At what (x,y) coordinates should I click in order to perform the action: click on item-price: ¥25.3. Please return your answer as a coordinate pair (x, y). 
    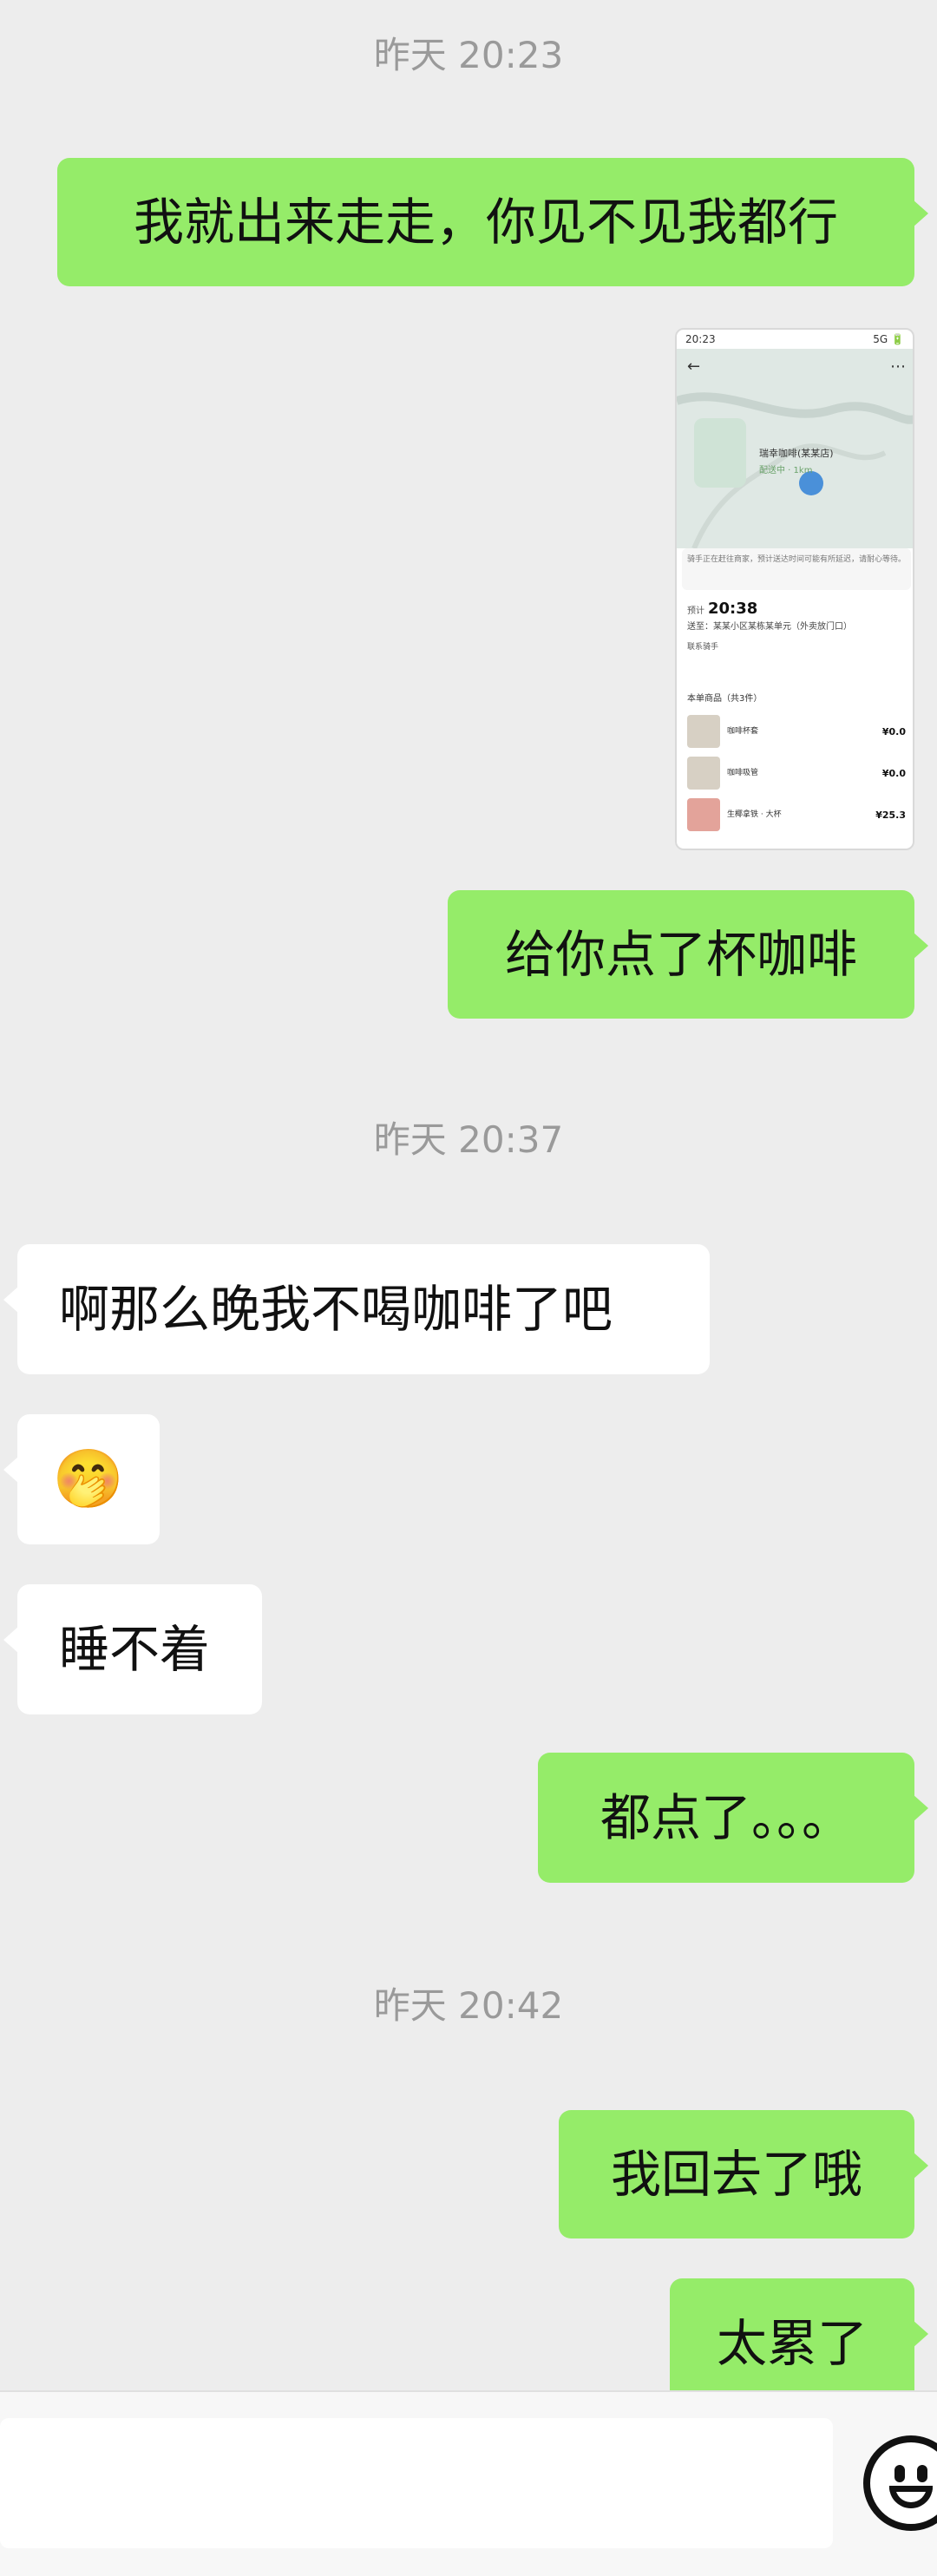
    Looking at the image, I should click on (890, 815).